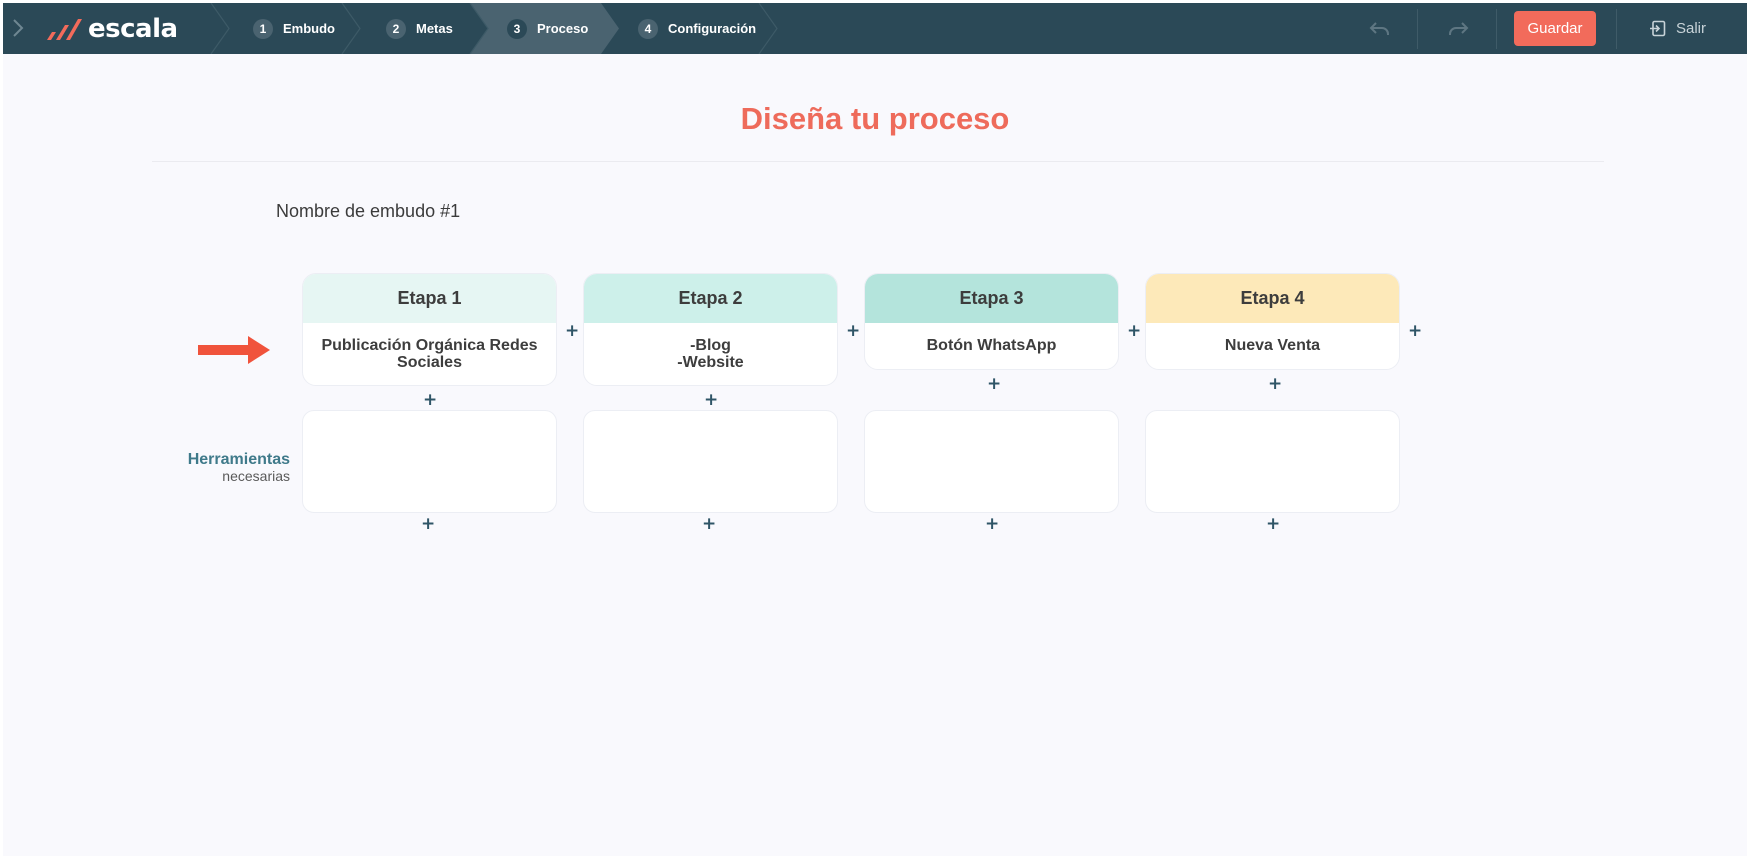 The height and width of the screenshot is (856, 1747). I want to click on stage-content: -Blog -Website, so click(710, 347).